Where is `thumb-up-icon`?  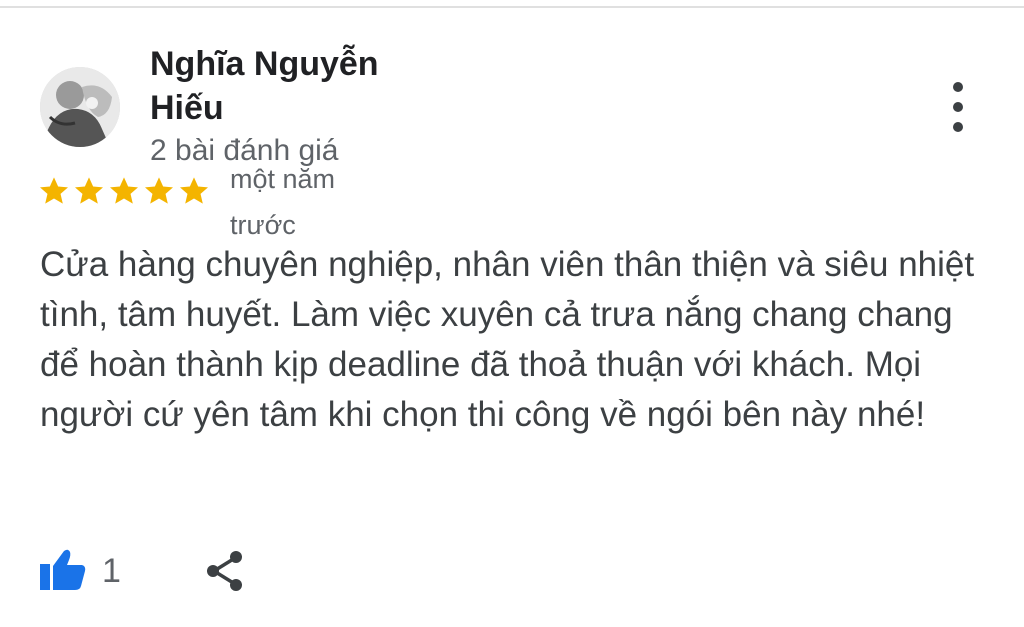
thumb-up-icon is located at coordinates (63, 569).